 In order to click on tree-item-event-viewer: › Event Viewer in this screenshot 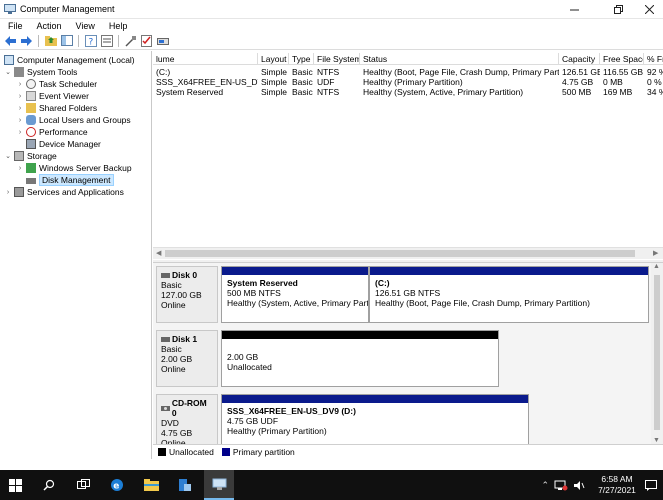, I will do `click(52, 96)`.